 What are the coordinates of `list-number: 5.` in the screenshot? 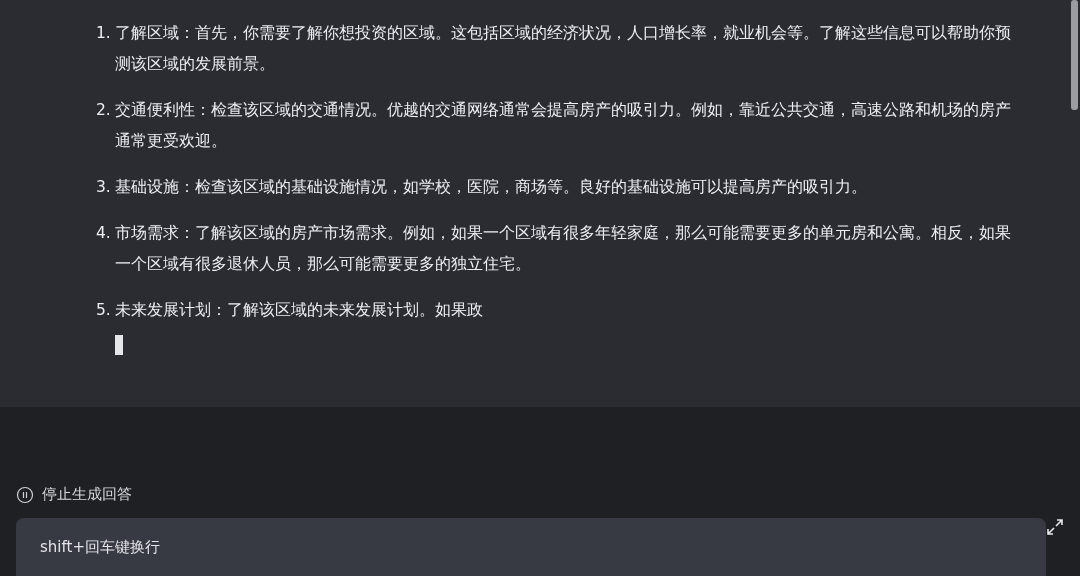 It's located at (104, 310).